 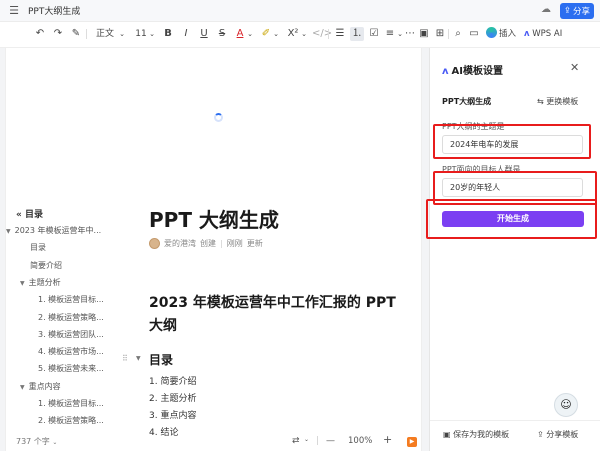 What do you see at coordinates (557, 101) in the screenshot?
I see `switch-template-button: ⇆ 更换模板` at bounding box center [557, 101].